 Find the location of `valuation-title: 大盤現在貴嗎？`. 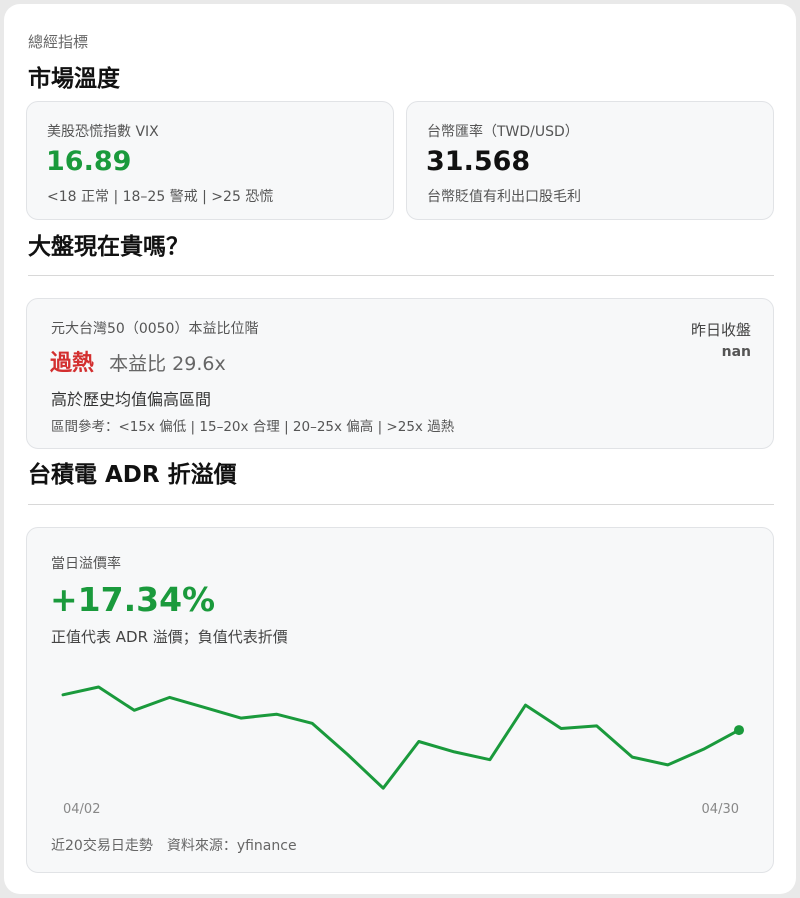

valuation-title: 大盤現在貴嗎？ is located at coordinates (108, 247).